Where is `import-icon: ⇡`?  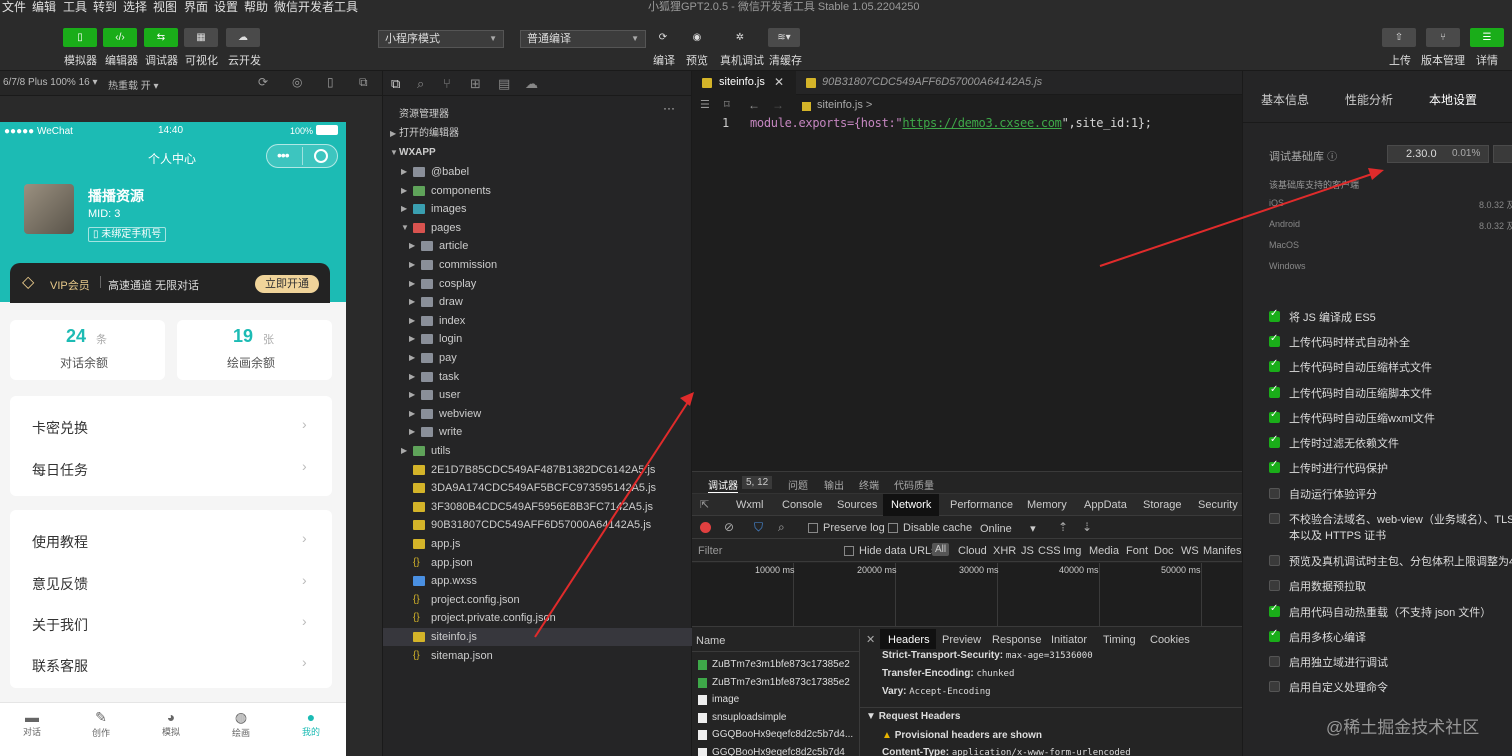 import-icon: ⇡ is located at coordinates (1063, 527).